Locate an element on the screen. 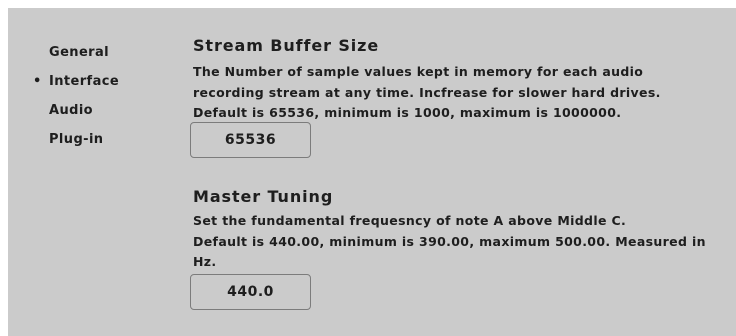 This screenshot has width=736, height=336. stream-buffer-size-input: 65536 is located at coordinates (250, 140).